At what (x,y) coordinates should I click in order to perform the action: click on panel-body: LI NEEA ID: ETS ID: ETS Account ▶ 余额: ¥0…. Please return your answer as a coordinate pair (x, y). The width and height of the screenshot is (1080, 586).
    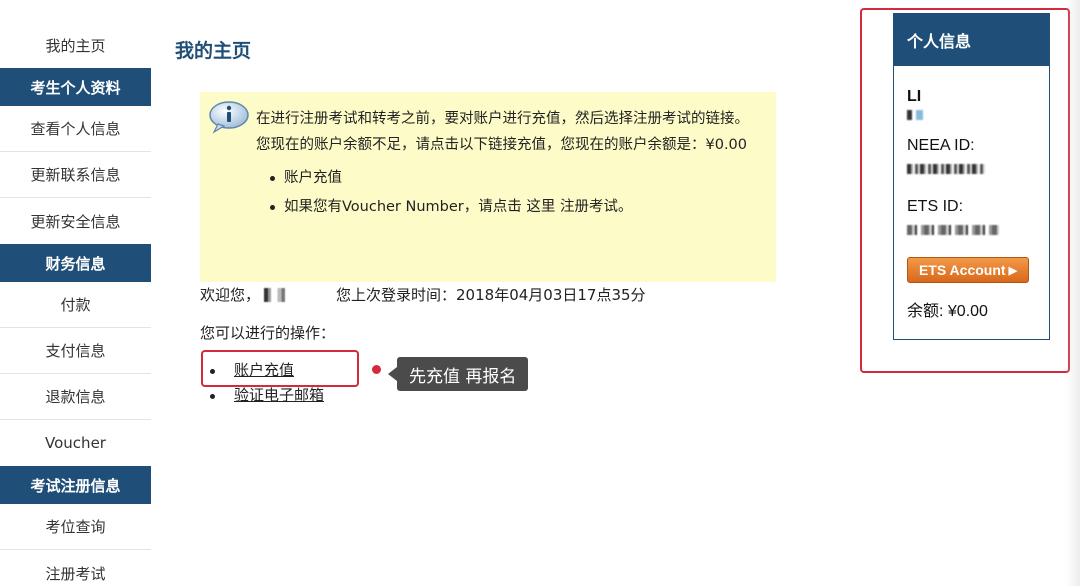
    Looking at the image, I should click on (971, 193).